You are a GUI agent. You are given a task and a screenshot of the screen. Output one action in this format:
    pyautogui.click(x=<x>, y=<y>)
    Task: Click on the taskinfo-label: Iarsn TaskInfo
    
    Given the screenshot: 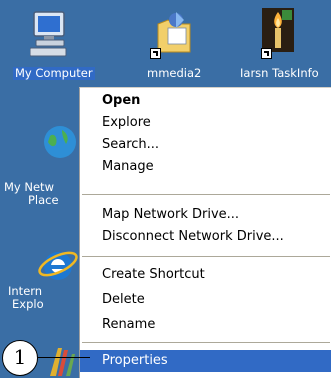 What is the action you would take?
    pyautogui.click(x=279, y=73)
    